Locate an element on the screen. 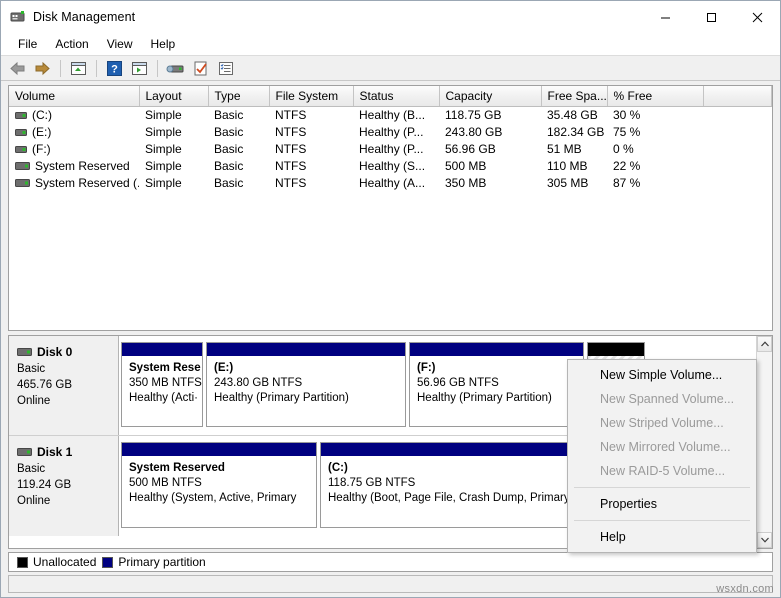 The image size is (781, 598). partition-name: (E:) is located at coordinates (224, 368).